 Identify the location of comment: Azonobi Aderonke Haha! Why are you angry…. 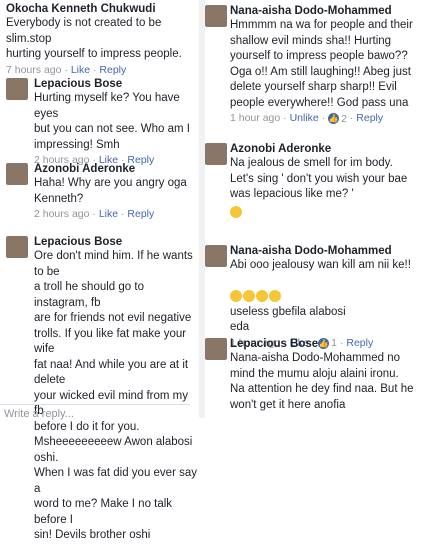
(116, 192).